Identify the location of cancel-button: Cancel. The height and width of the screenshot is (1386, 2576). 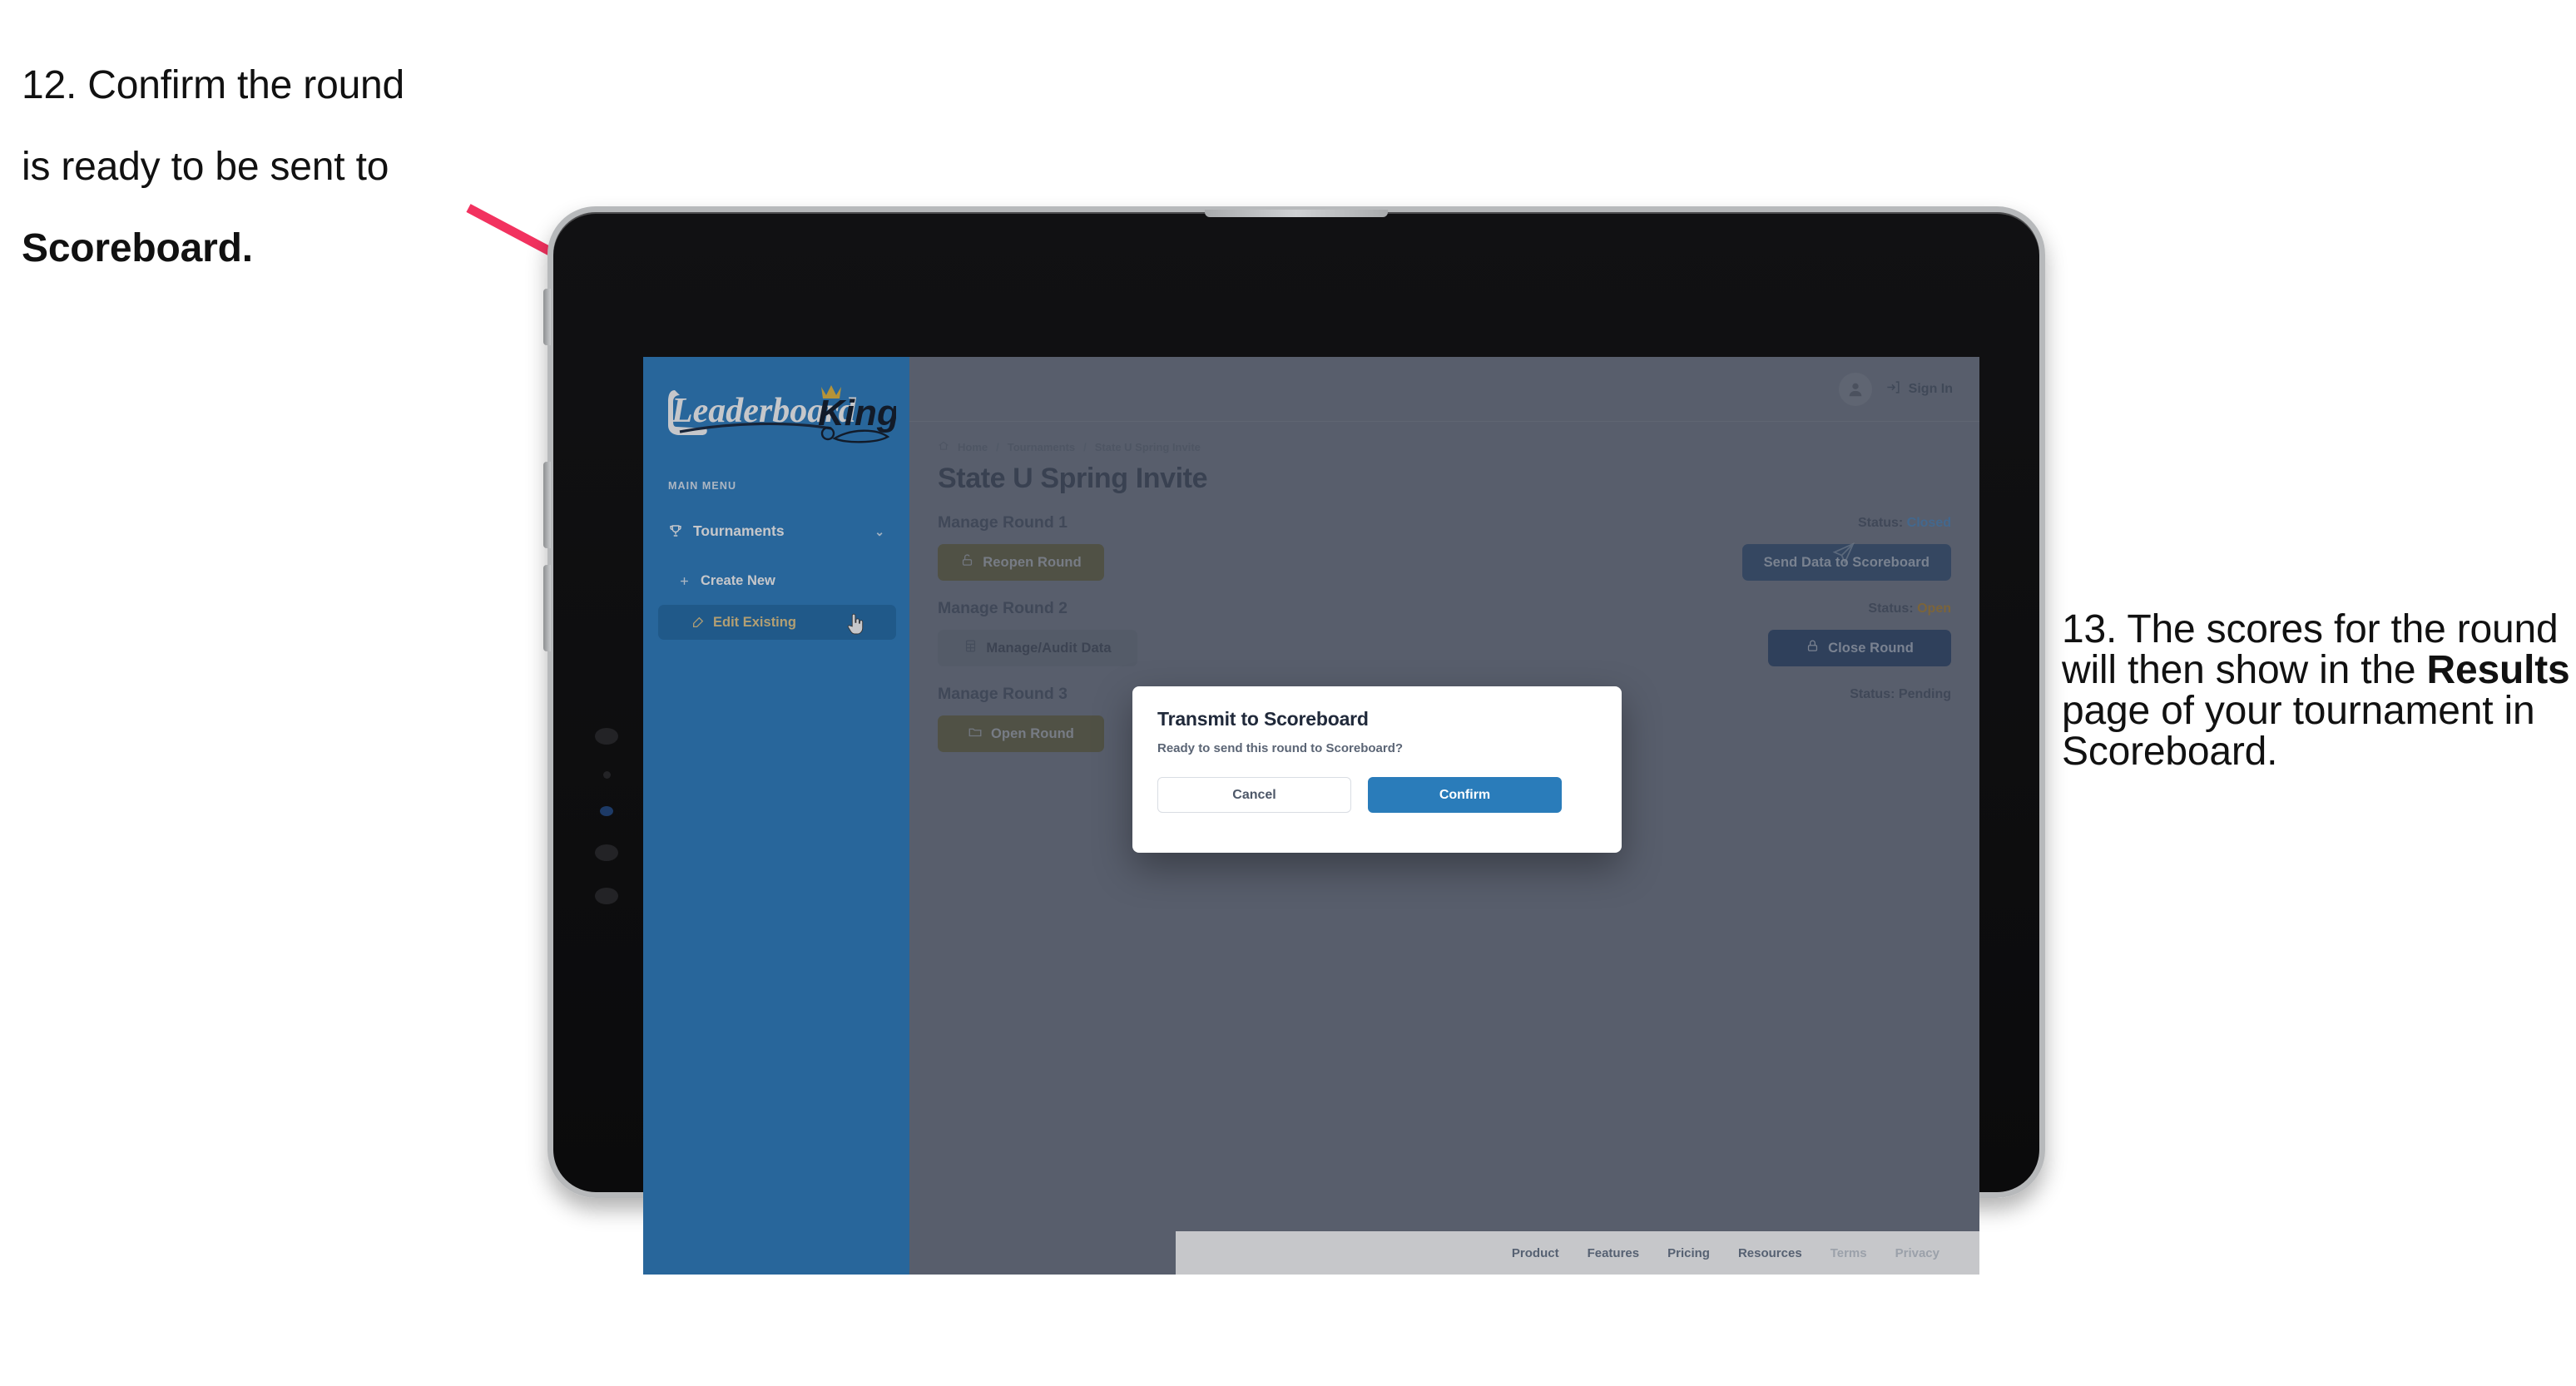
(1254, 795).